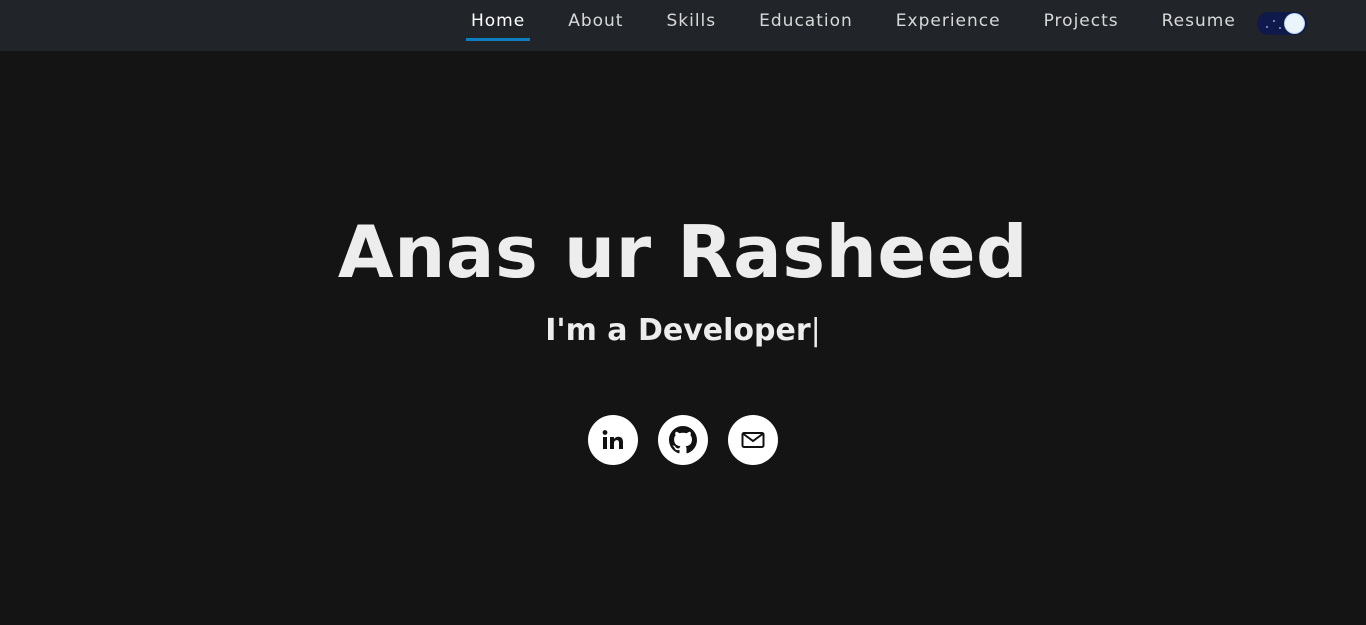 This screenshot has height=625, width=1366. Describe the element at coordinates (591, 330) in the screenshot. I see `tagline-prefix: I'm a` at that location.